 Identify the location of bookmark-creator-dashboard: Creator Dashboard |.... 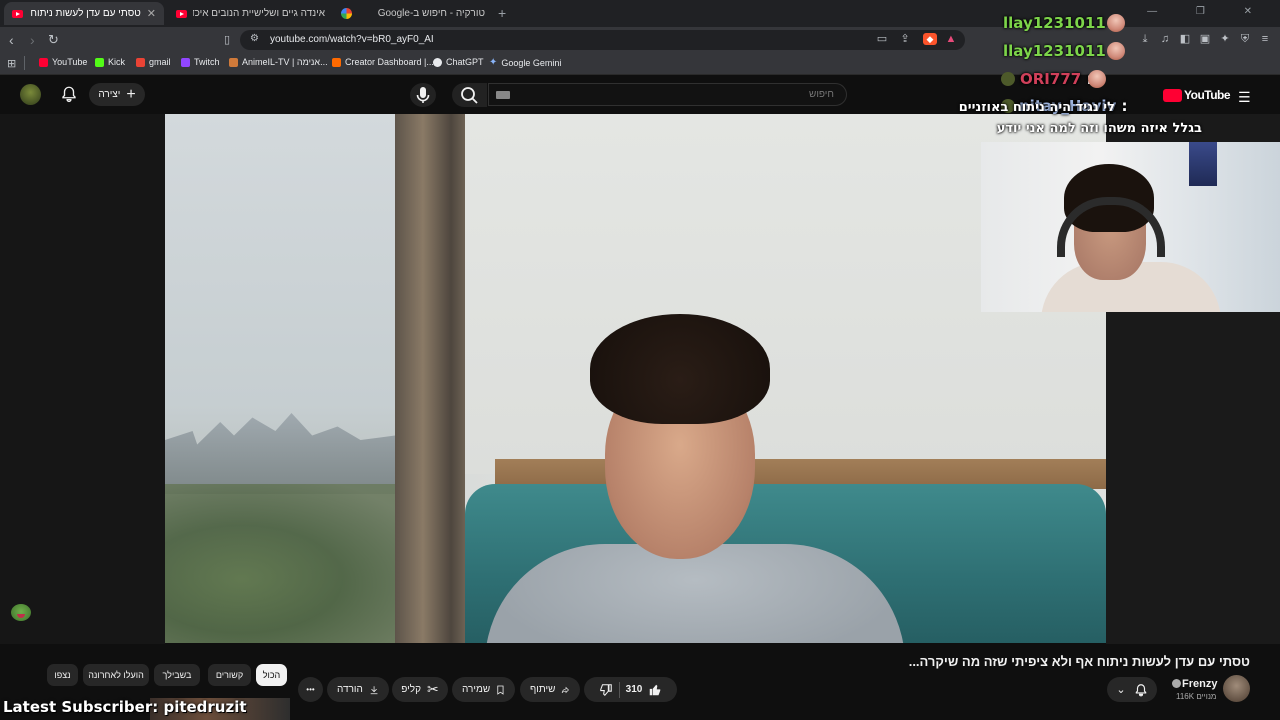
(383, 62).